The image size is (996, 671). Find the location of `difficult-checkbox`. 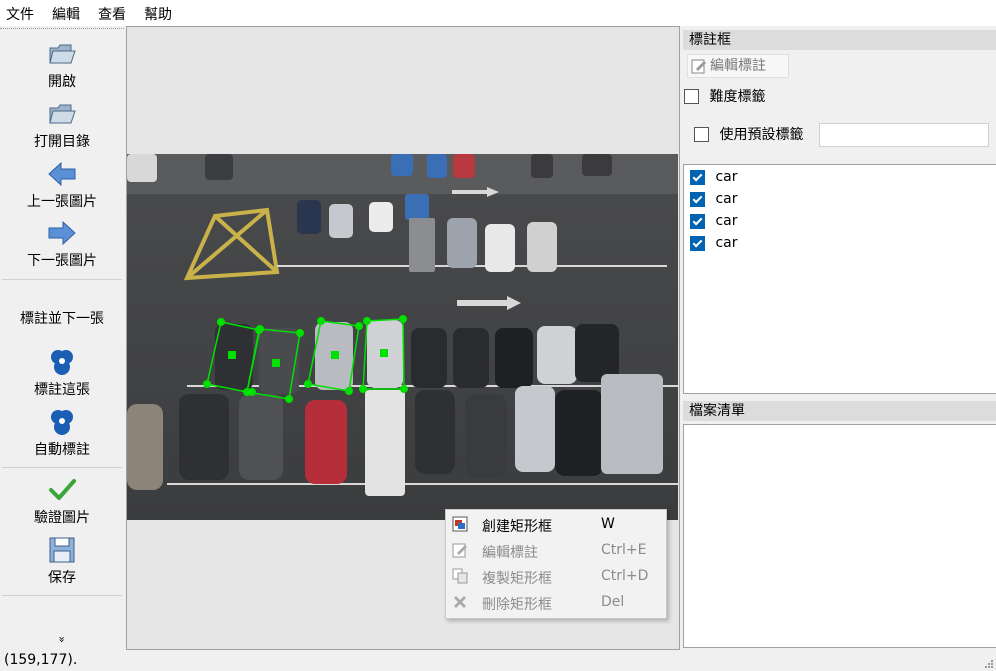

difficult-checkbox is located at coordinates (691, 96).